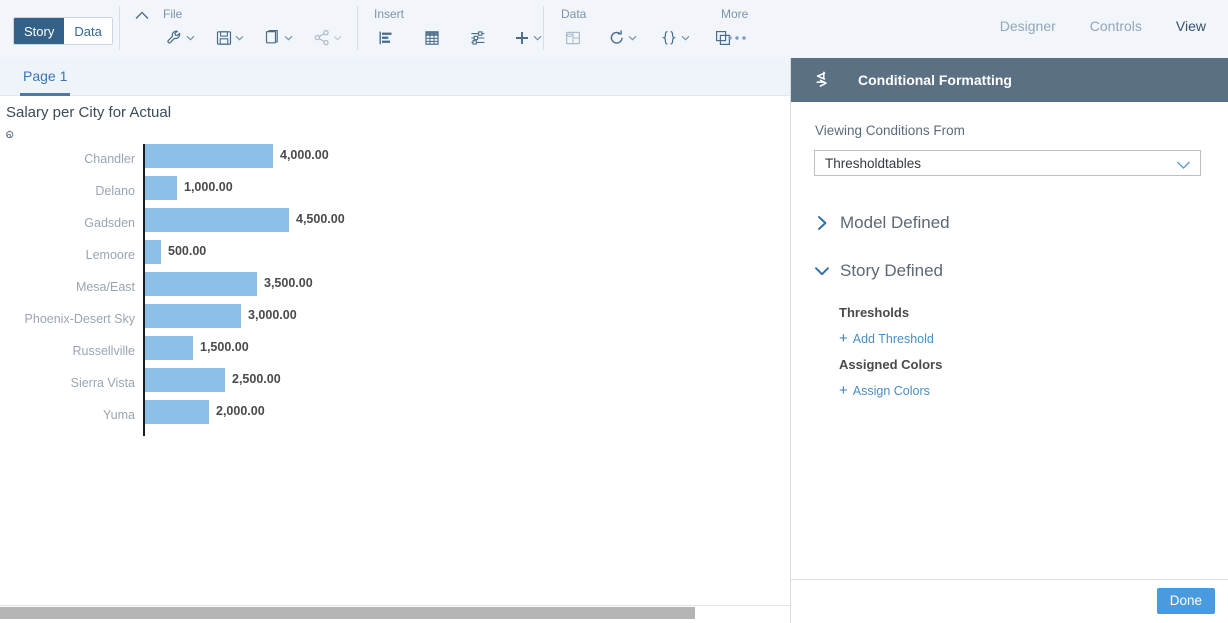  I want to click on panel-header: Conditional Formatting, so click(1009, 80).